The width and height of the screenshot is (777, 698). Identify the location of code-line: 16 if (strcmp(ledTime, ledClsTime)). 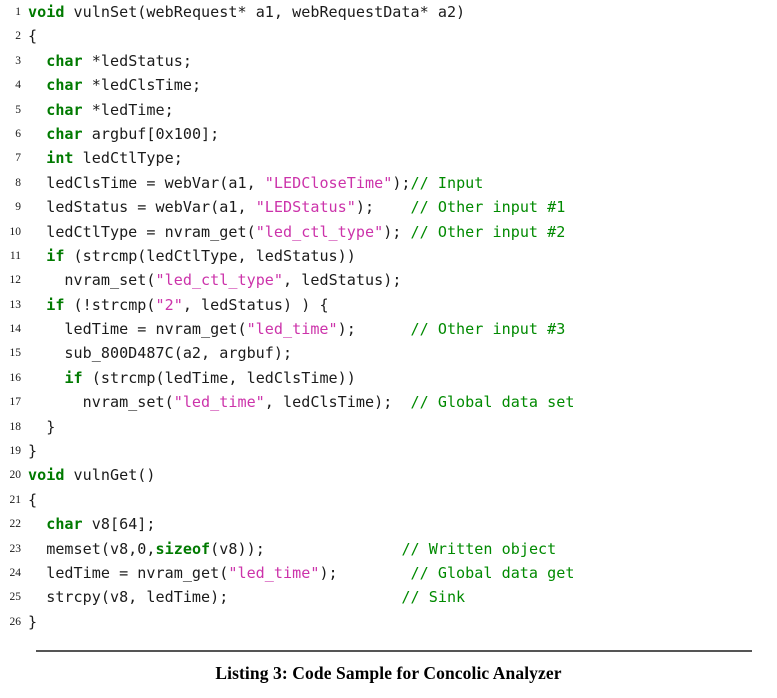
(388, 378).